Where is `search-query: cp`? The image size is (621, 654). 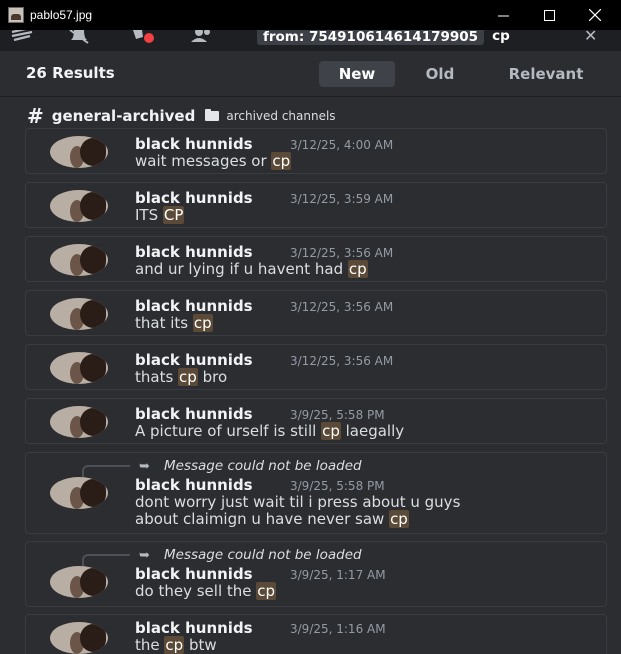
search-query: cp is located at coordinates (501, 37).